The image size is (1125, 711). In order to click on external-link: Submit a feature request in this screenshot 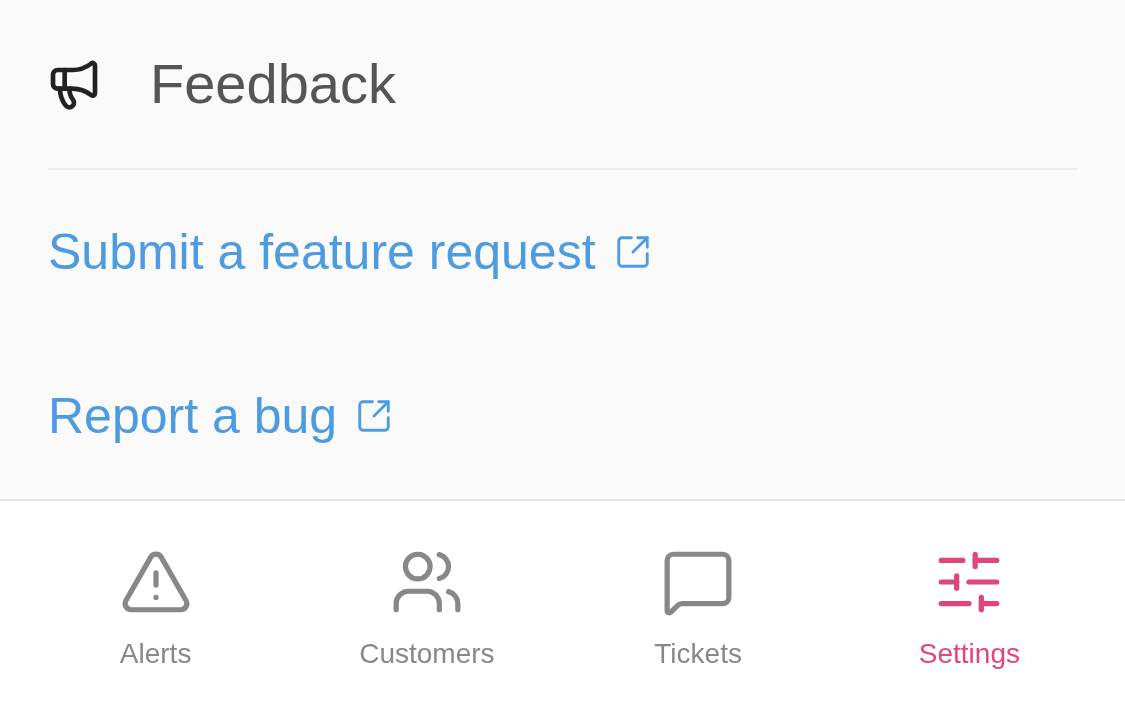, I will do `click(350, 252)`.